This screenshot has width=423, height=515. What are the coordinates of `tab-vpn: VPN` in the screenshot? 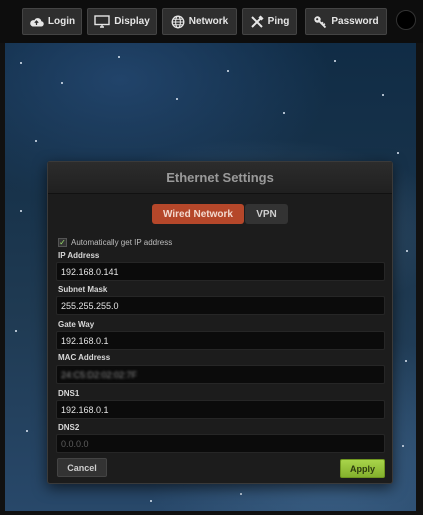 It's located at (266, 214).